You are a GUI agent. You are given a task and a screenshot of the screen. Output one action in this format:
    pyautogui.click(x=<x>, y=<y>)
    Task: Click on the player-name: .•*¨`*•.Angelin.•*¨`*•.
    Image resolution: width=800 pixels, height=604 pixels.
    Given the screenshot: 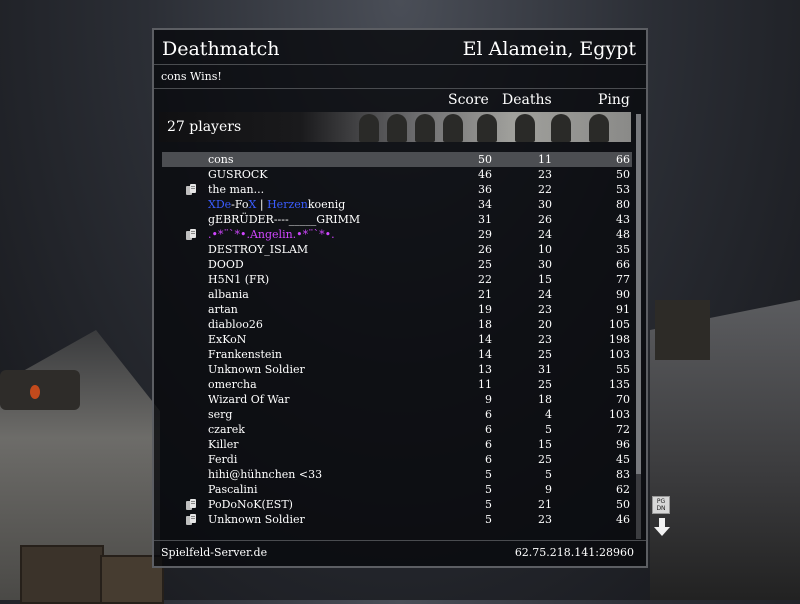 What is the action you would take?
    pyautogui.click(x=271, y=234)
    